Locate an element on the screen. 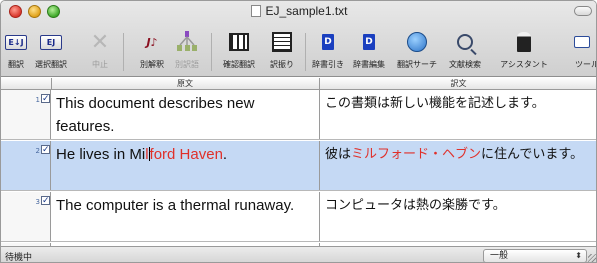  literature-search-button: 文献検索 is located at coordinates (465, 50).